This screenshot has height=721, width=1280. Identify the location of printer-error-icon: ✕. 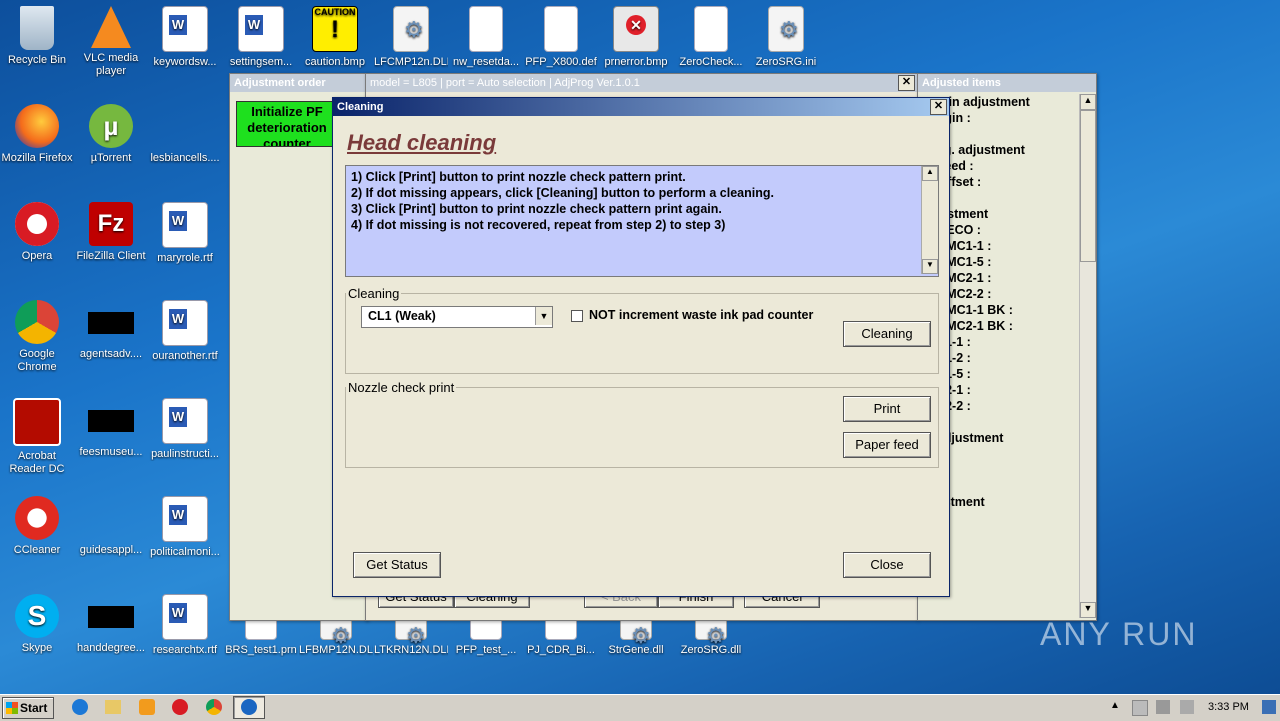
(636, 29).